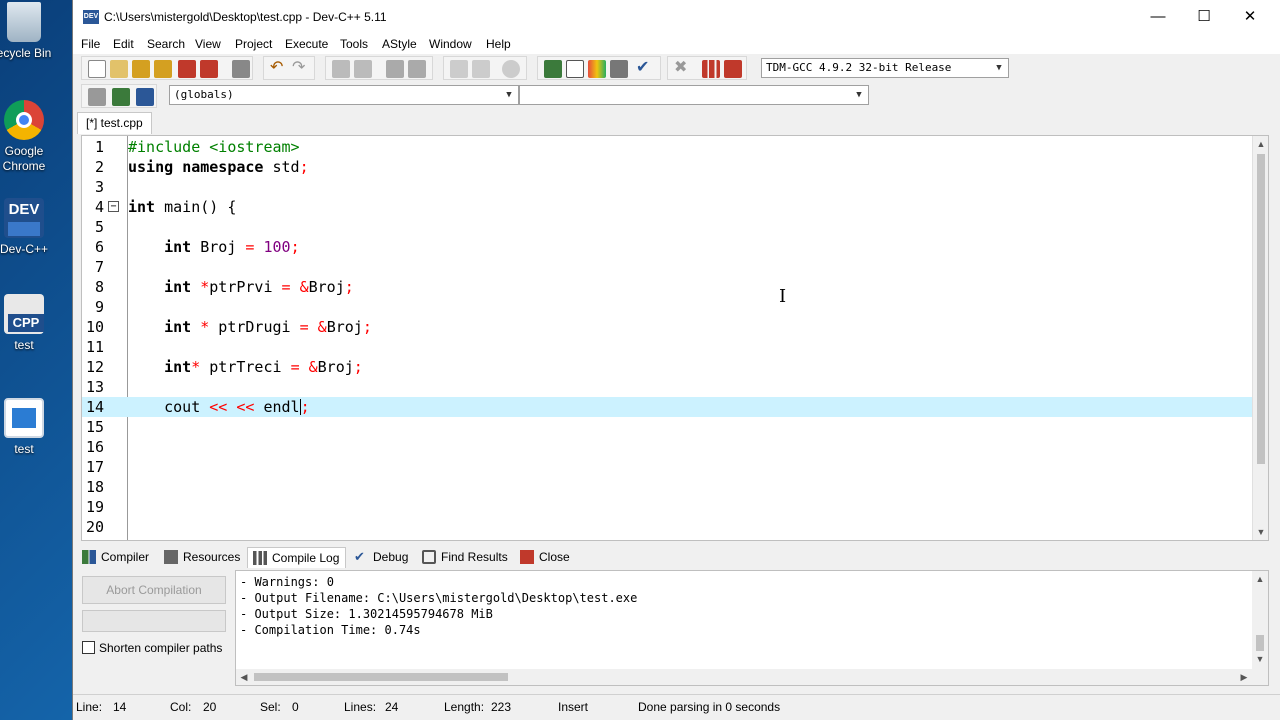  Describe the element at coordinates (163, 69) in the screenshot. I see `save-all-icon` at that location.